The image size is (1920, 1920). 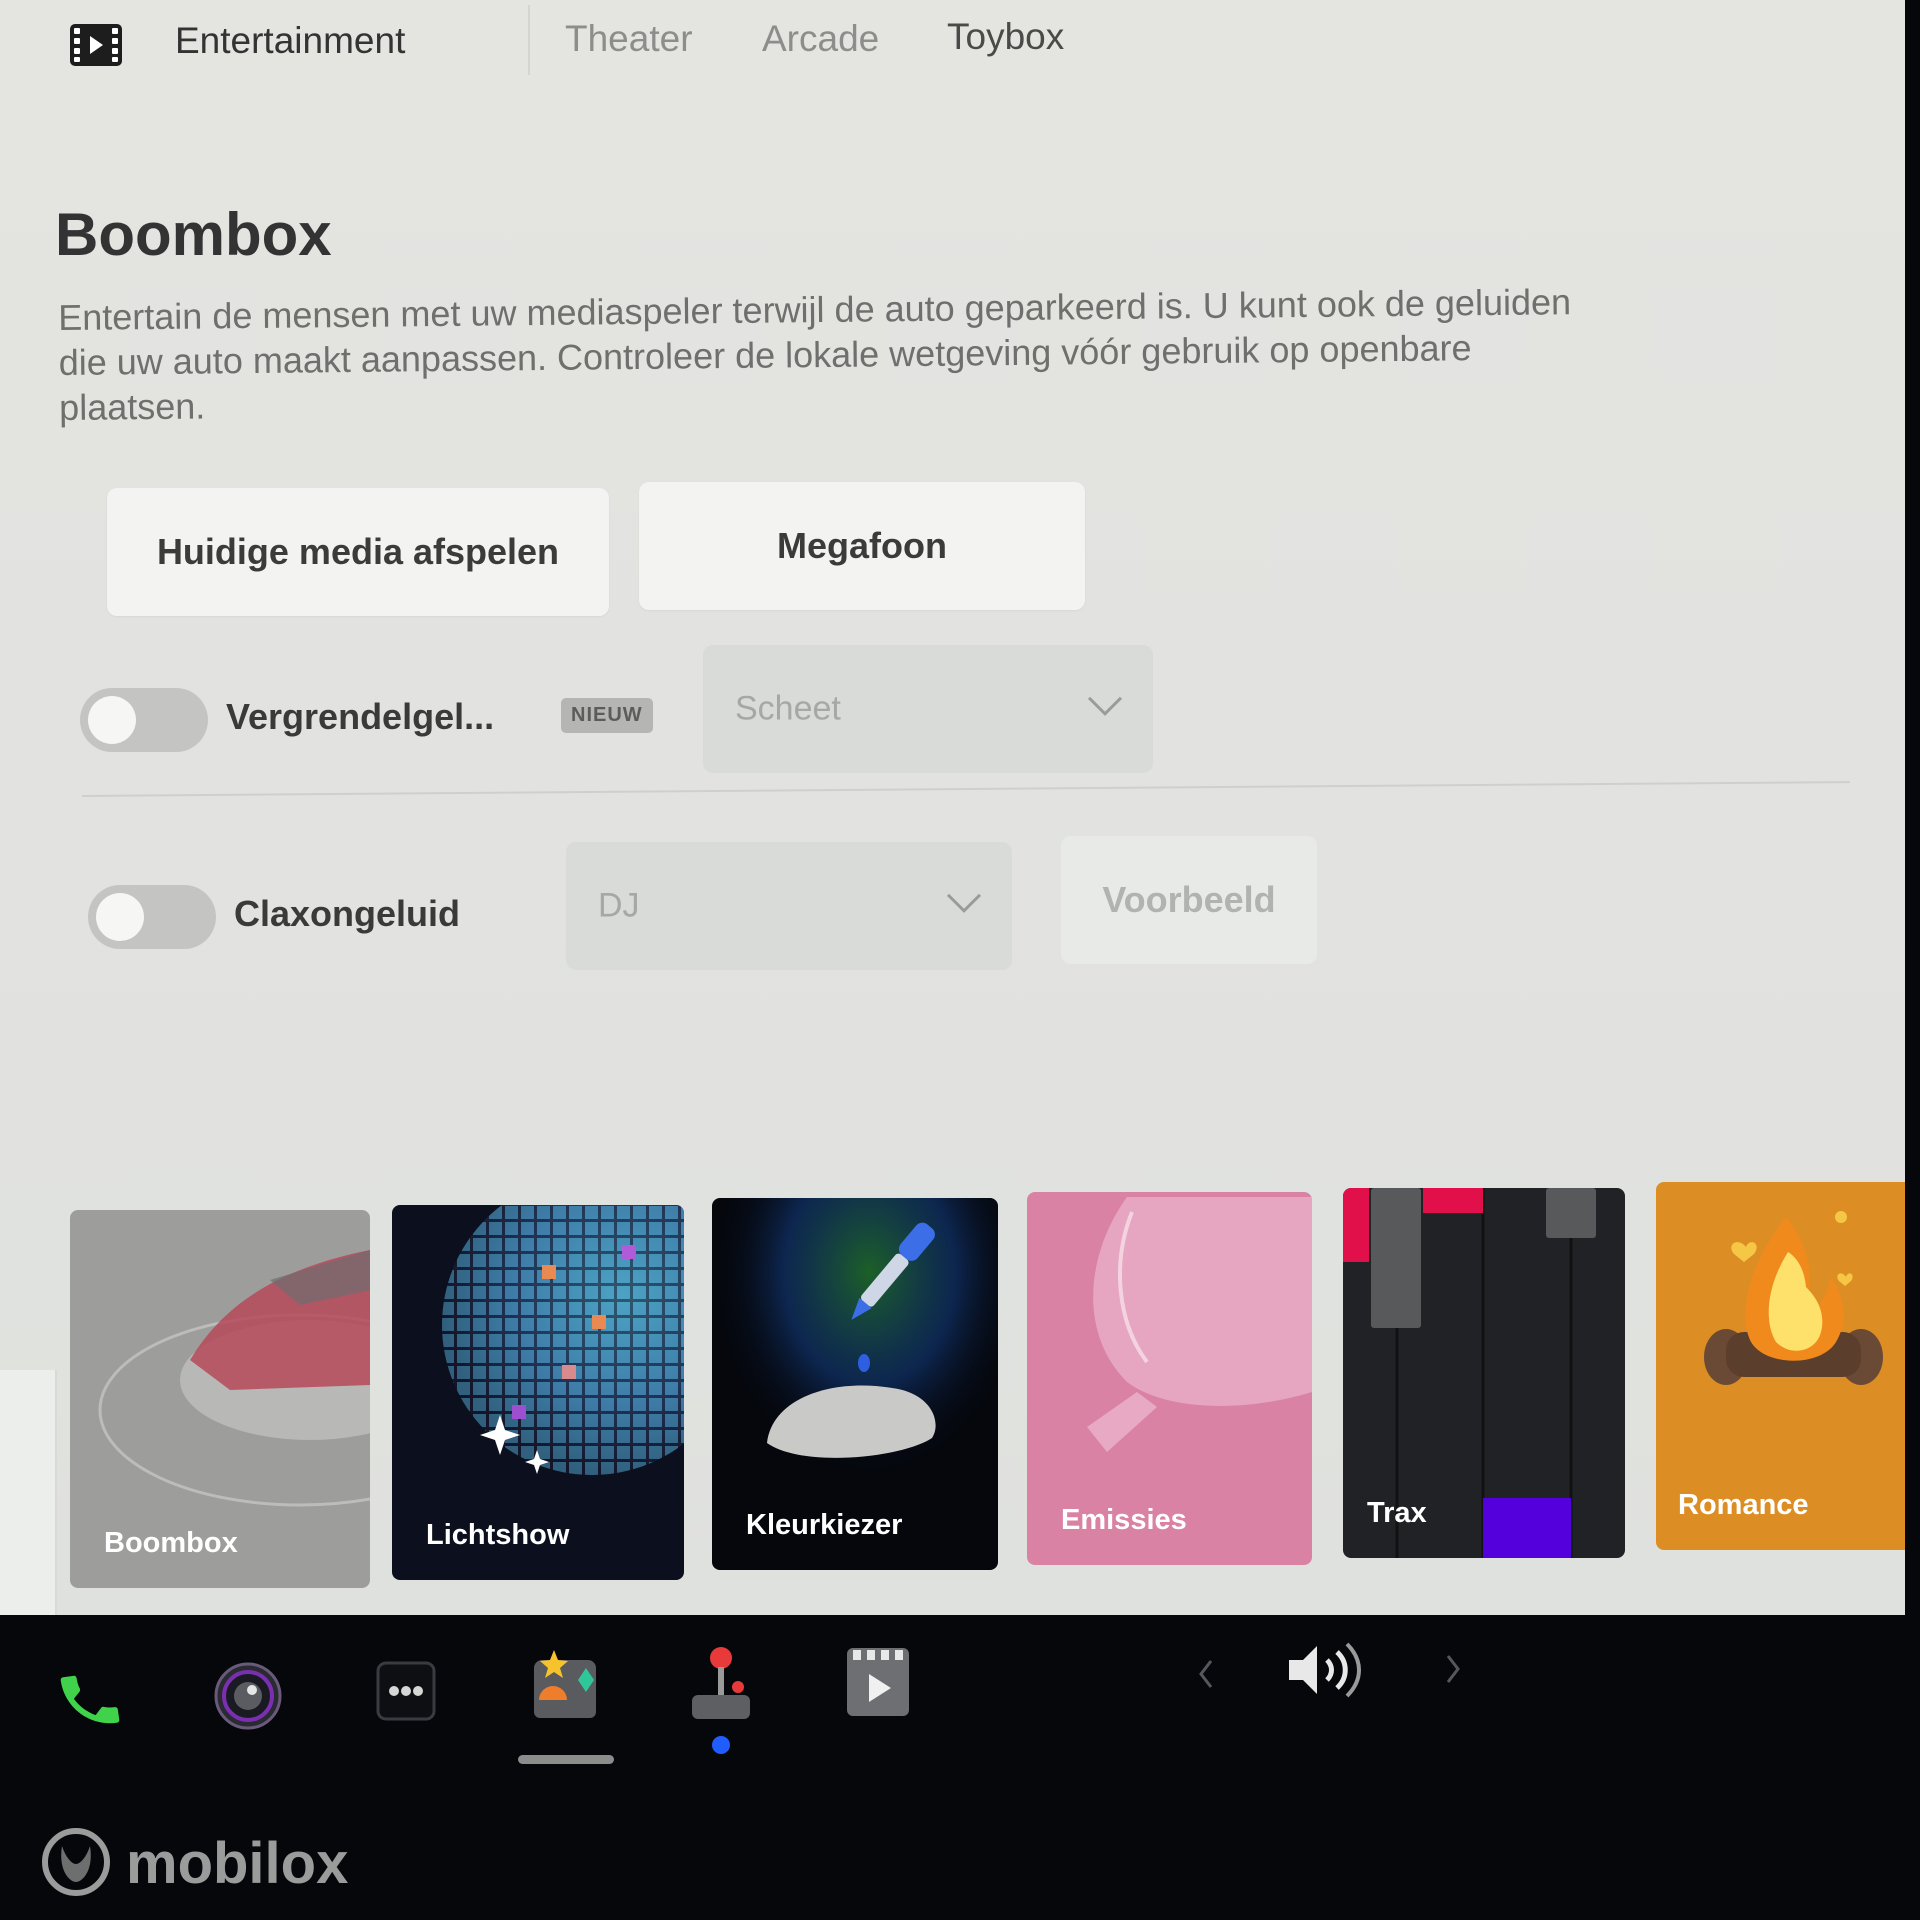 I want to click on row-divider, so click(x=965, y=789).